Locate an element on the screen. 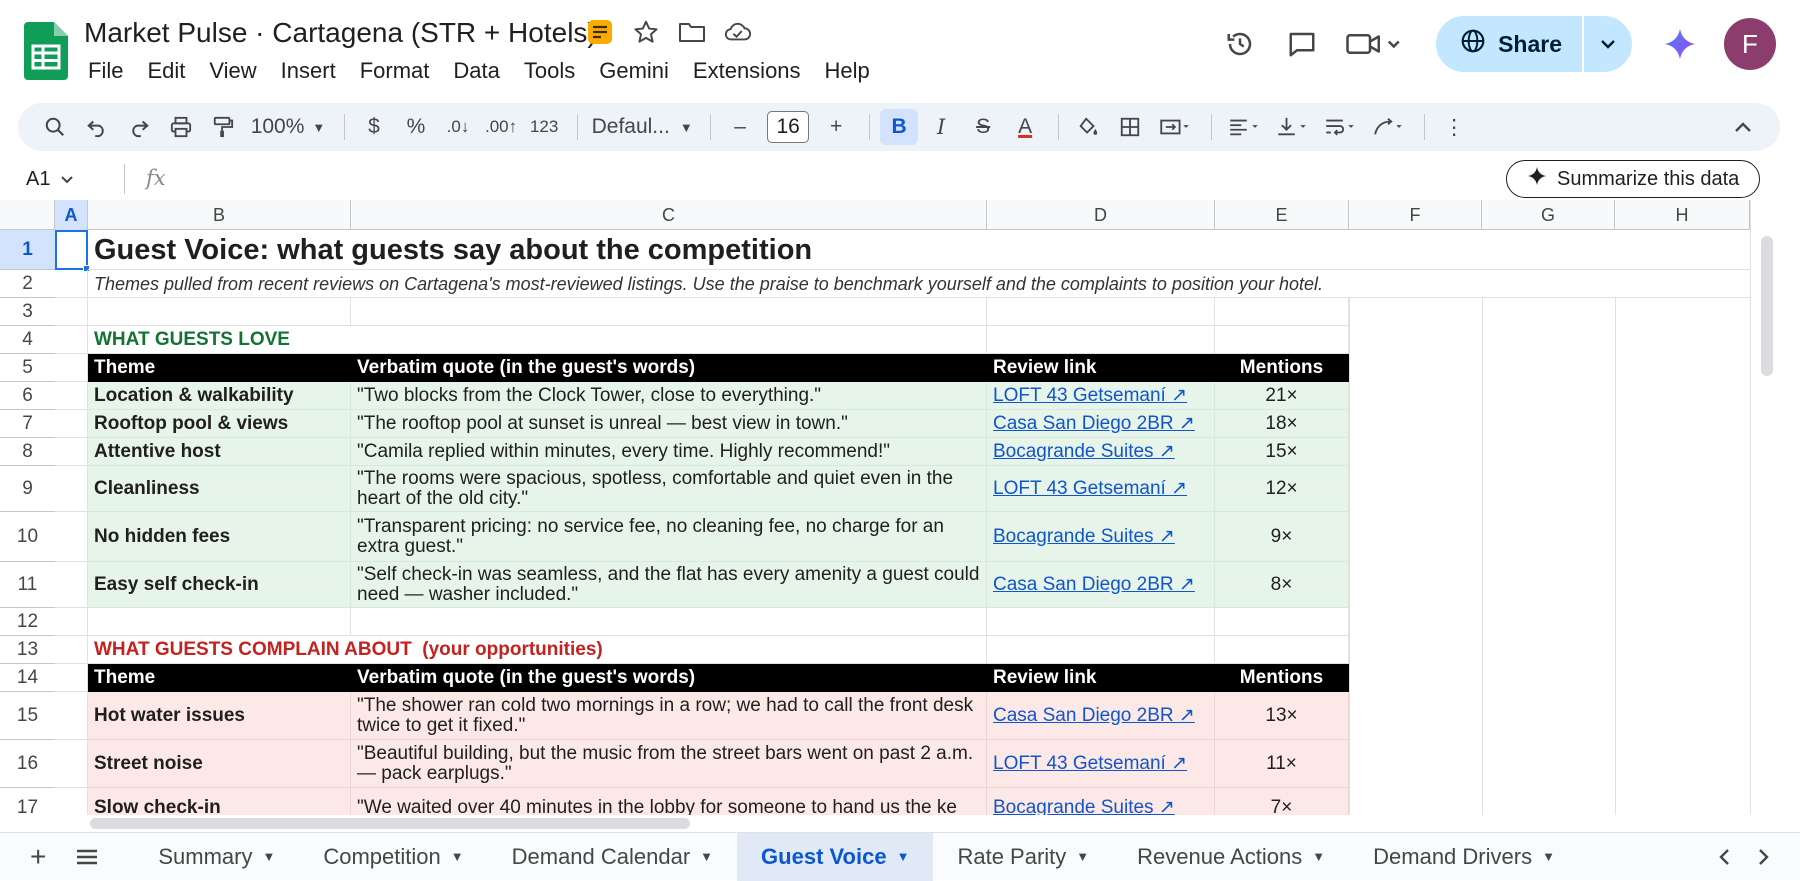  column-header-h: H is located at coordinates (1682, 215).